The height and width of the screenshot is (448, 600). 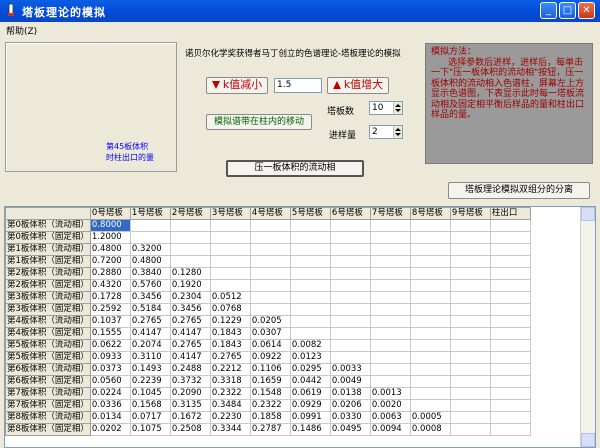 I want to click on table-cell: 0.2765, so click(x=230, y=357).